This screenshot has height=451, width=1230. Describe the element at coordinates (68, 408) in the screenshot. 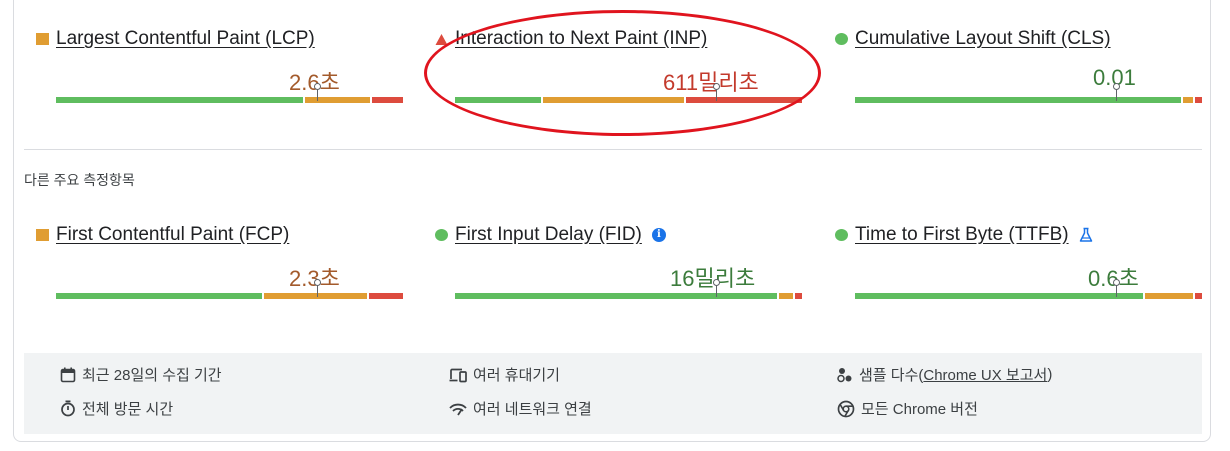

I see `timer-icon` at that location.